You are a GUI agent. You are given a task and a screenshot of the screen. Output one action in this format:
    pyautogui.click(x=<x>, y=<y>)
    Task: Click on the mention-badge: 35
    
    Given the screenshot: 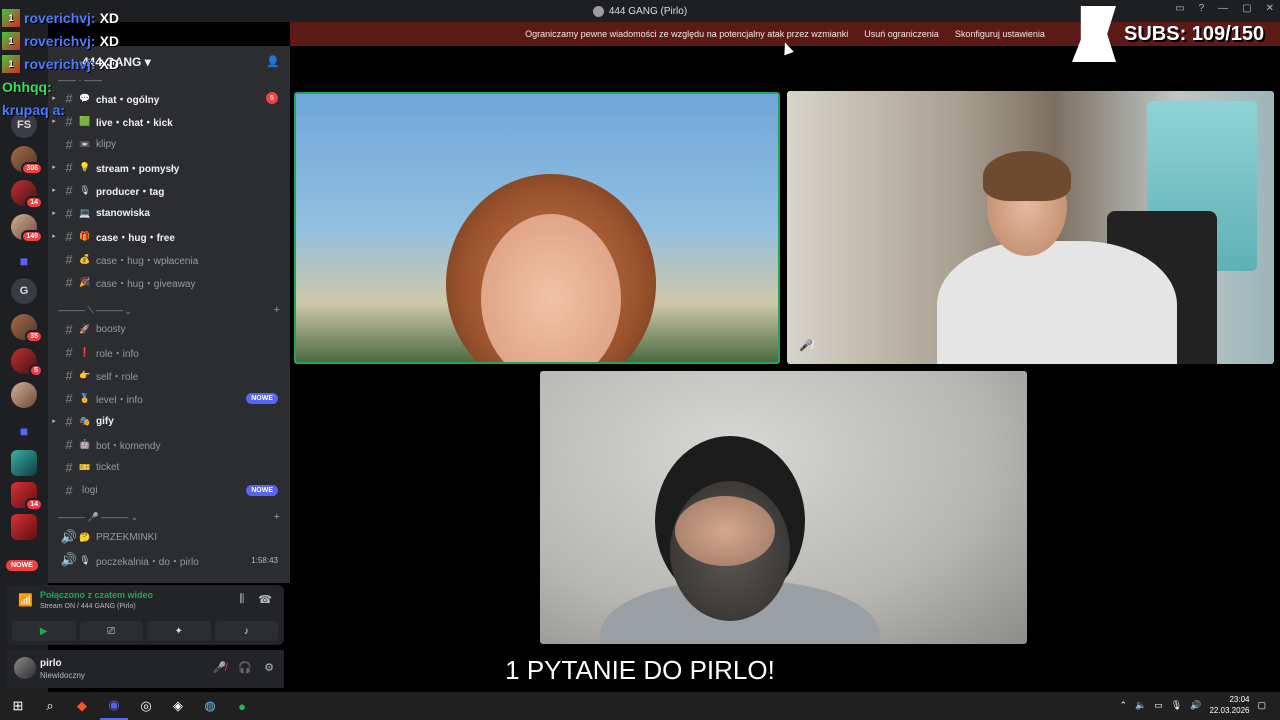 What is the action you would take?
    pyautogui.click(x=34, y=336)
    